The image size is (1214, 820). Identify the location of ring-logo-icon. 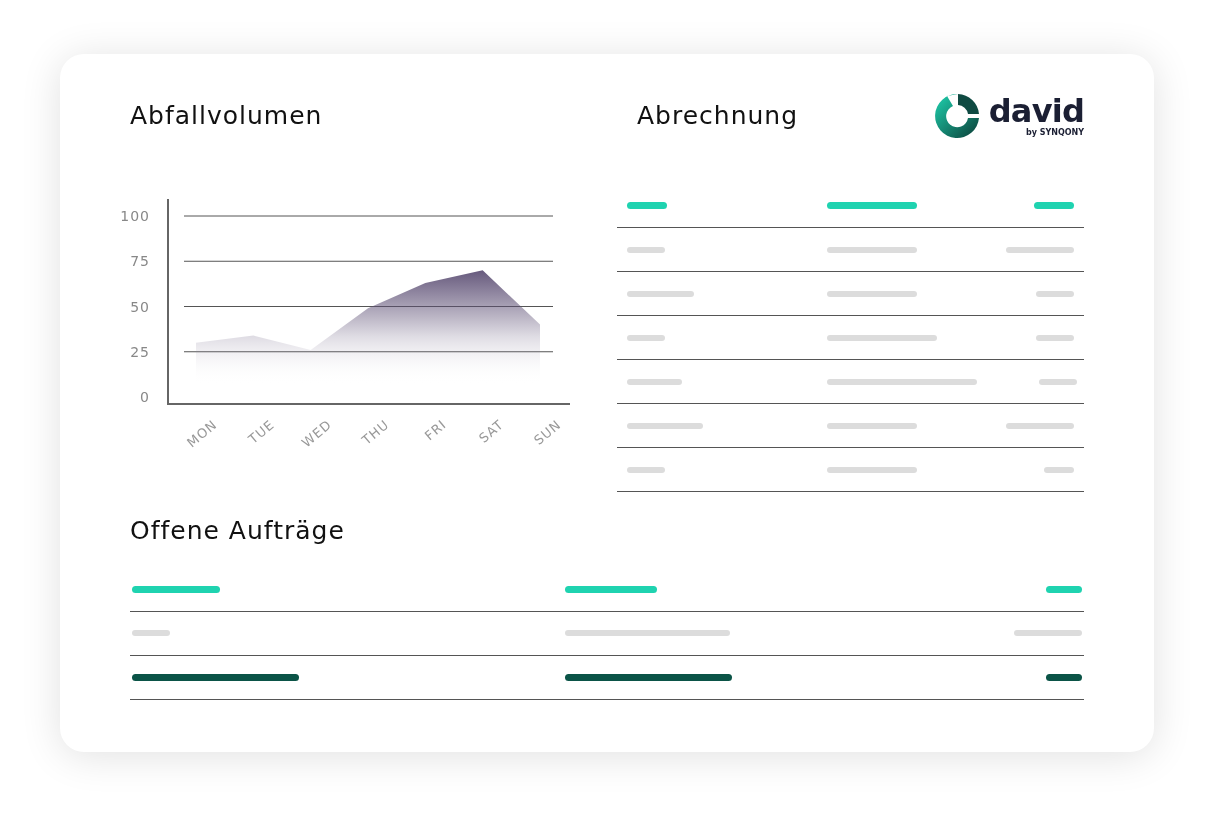
(957, 116).